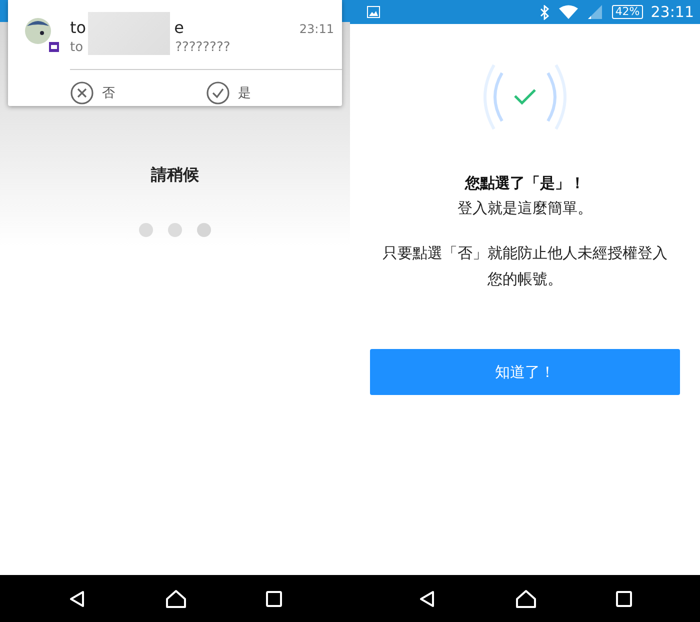 The image size is (700, 622). Describe the element at coordinates (202, 47) in the screenshot. I see `notification-message-end: ????????` at that location.